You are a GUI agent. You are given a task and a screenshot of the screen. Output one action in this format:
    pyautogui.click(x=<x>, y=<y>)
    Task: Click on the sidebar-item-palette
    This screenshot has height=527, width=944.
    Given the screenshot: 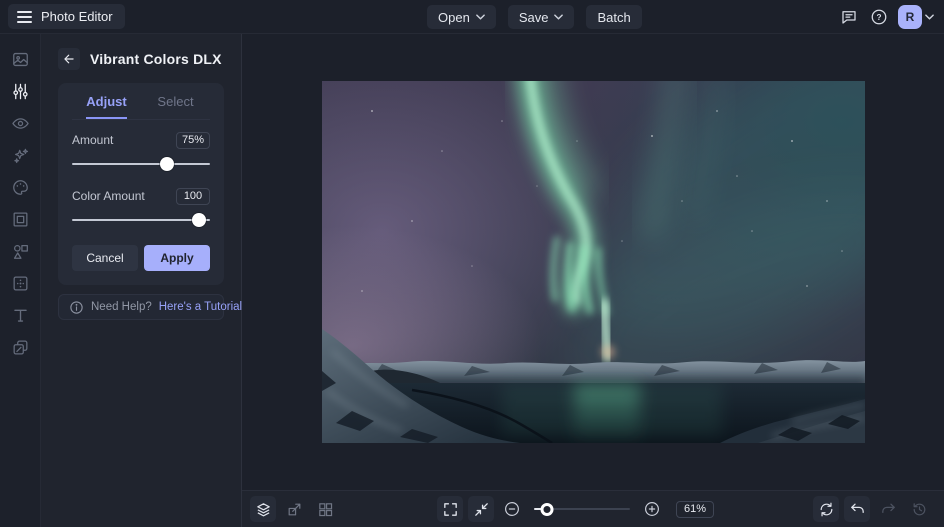 What is the action you would take?
    pyautogui.click(x=20, y=187)
    